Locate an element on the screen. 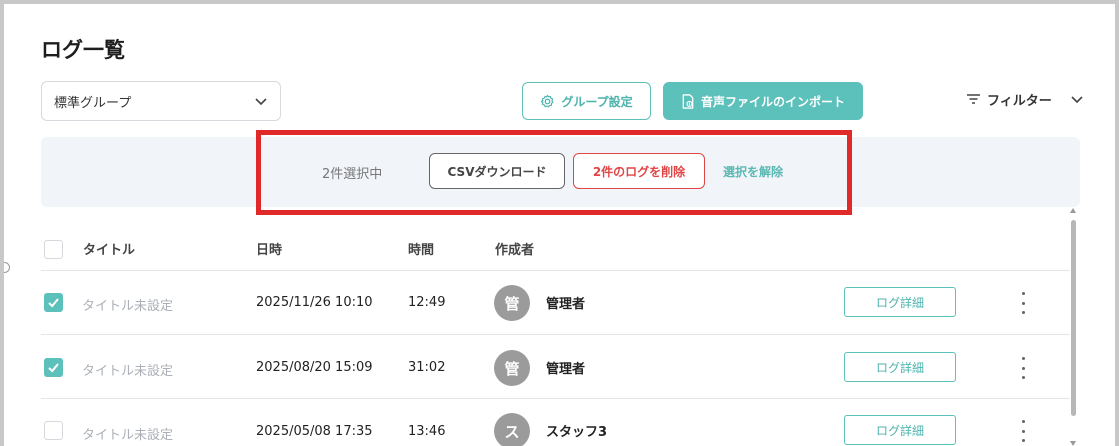 This screenshot has width=1119, height=446. row-date: 2025/05/08 17:35 is located at coordinates (314, 431).